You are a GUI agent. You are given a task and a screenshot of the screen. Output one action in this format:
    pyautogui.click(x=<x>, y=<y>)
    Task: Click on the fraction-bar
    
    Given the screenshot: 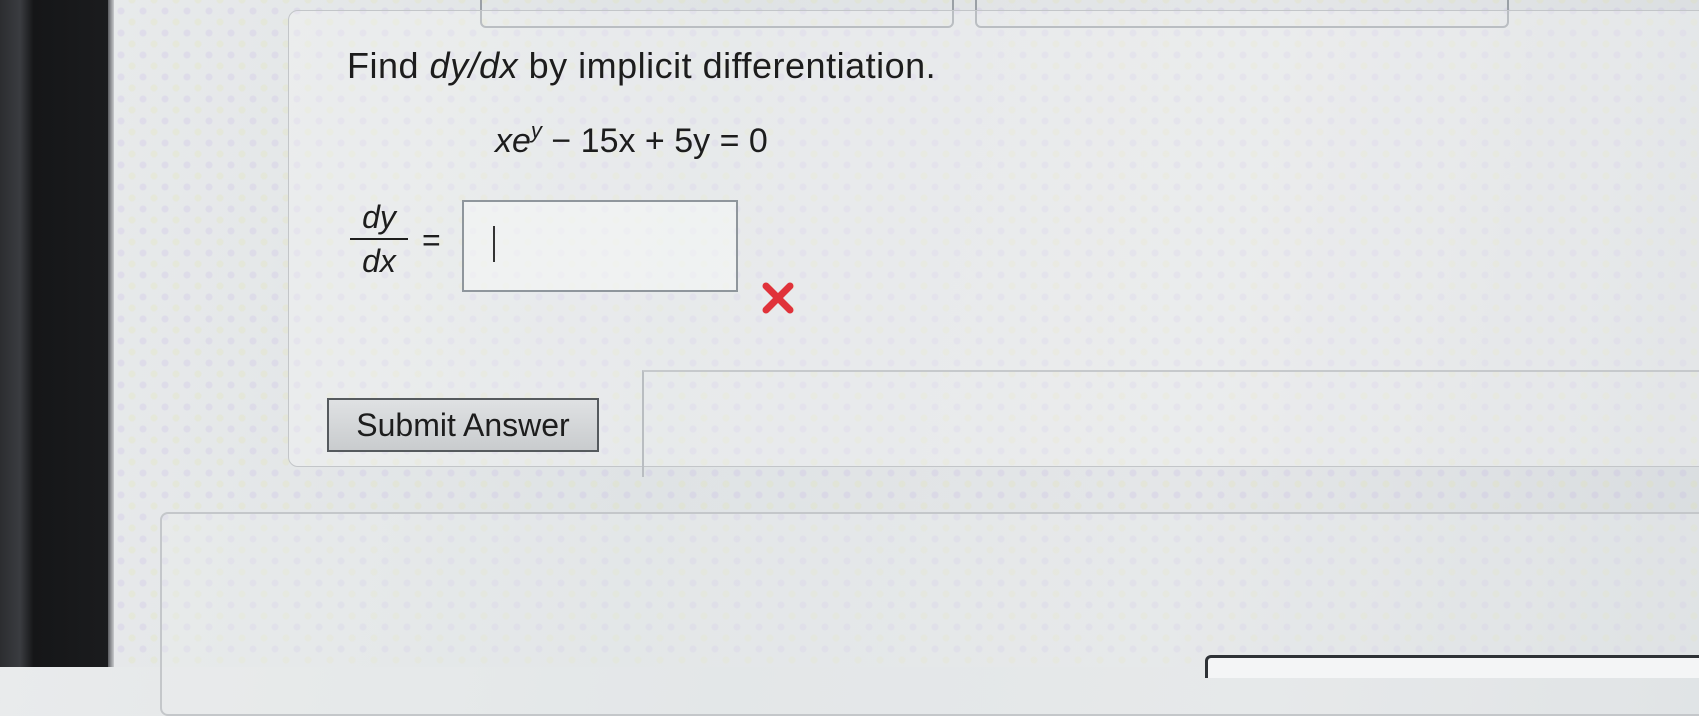 What is the action you would take?
    pyautogui.click(x=379, y=239)
    